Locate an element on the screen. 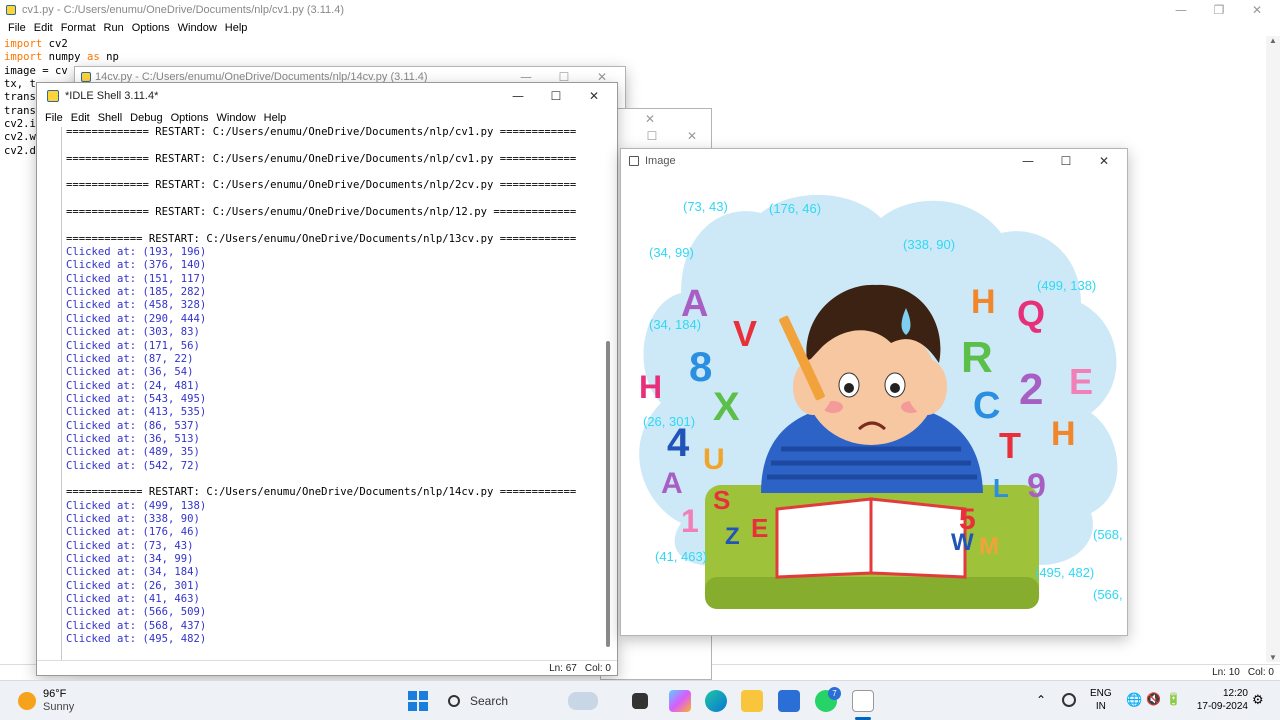 Image resolution: width=1280 pixels, height=720 pixels. volume-icon: 🔇 is located at coordinates (1153, 699).